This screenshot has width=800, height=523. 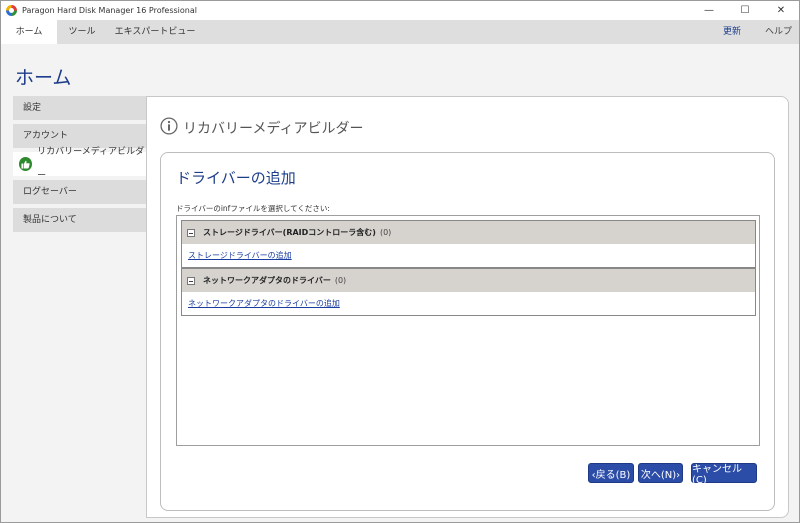 I want to click on window-controls: — ☐ ✕, so click(x=745, y=10).